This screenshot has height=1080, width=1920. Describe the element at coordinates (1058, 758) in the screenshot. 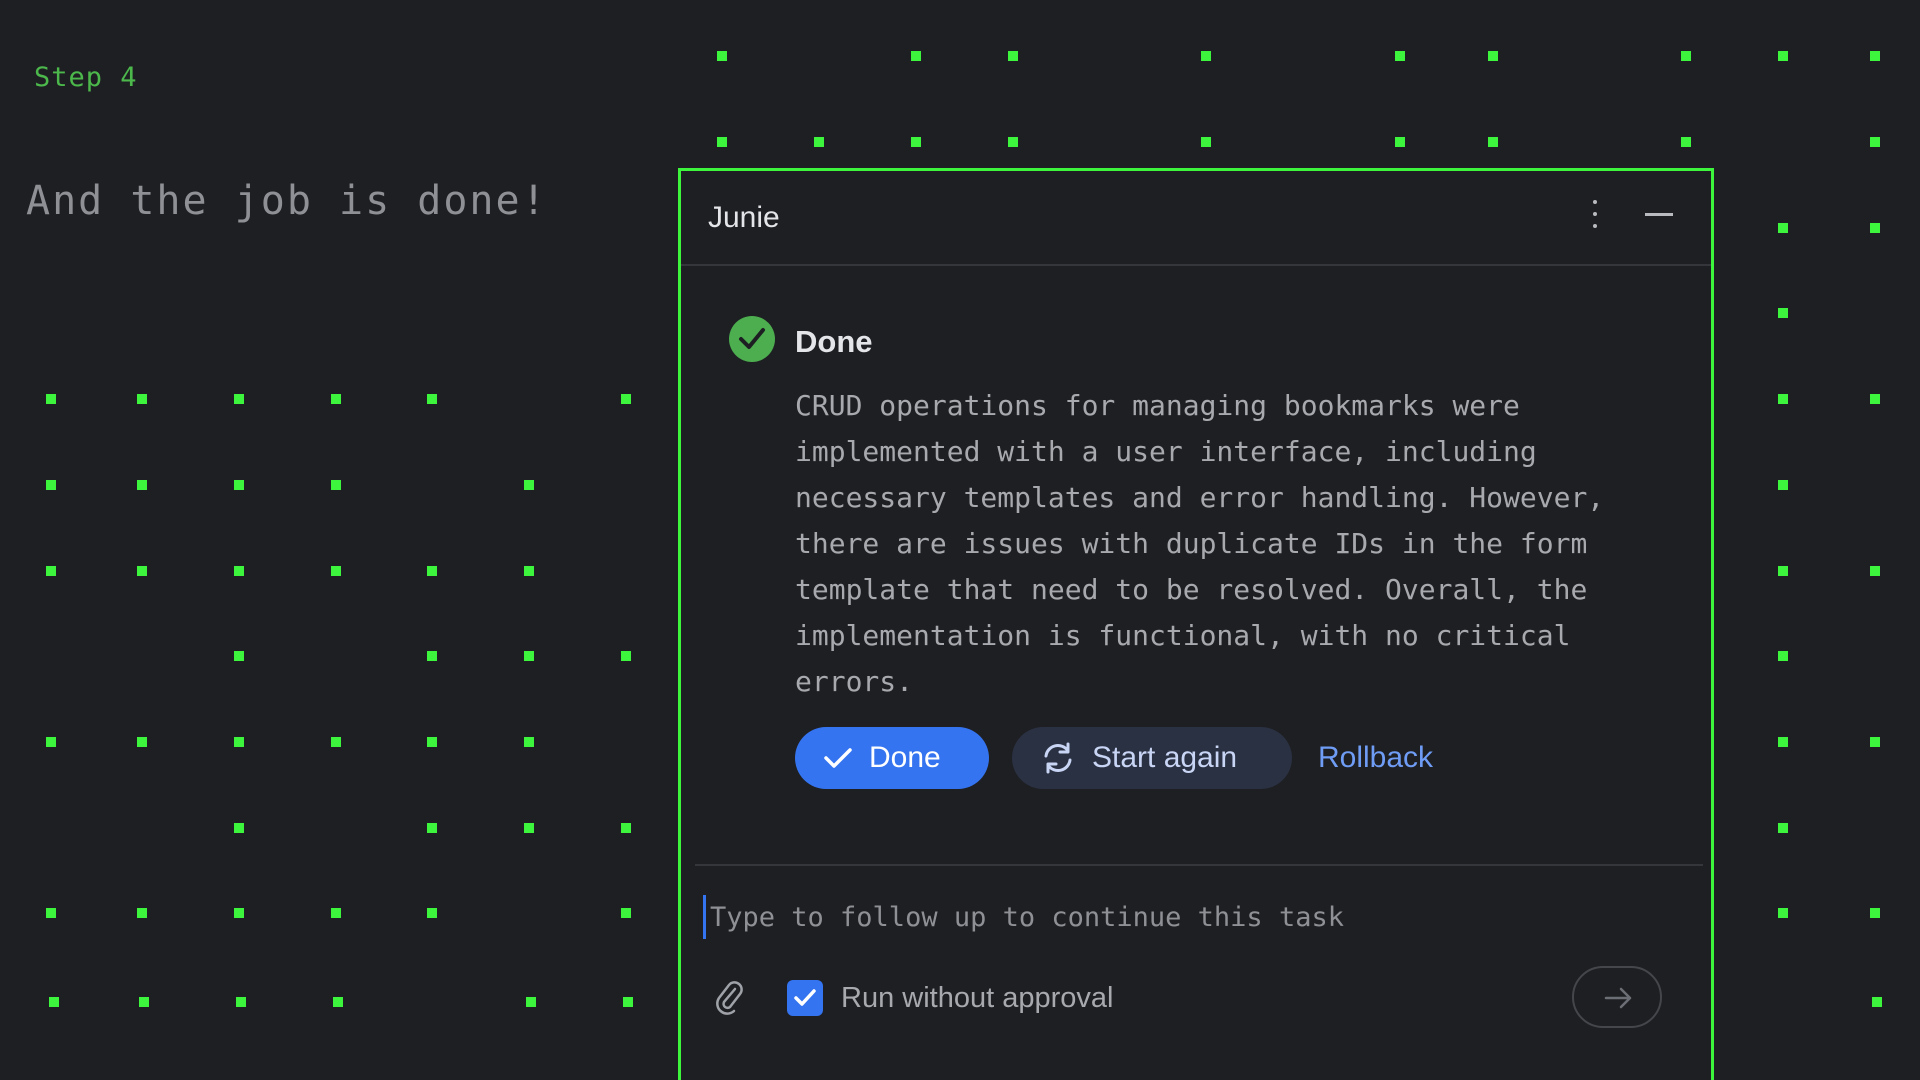

I see `refresh-icon` at that location.